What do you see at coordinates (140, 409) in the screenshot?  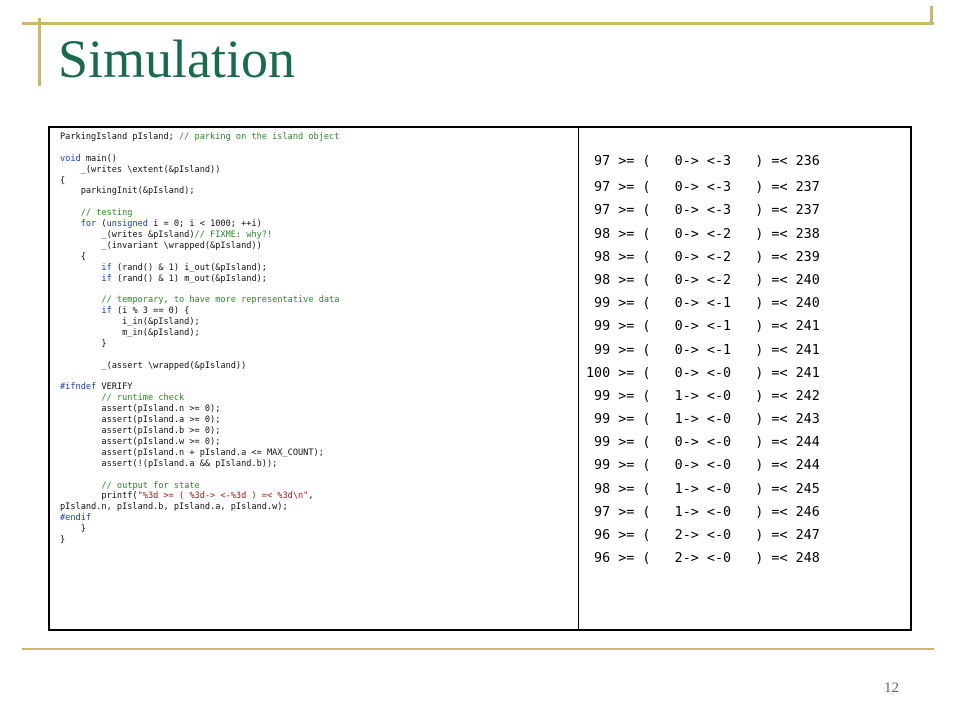 I see `code-token: assert(pIsland.n >= 0);` at bounding box center [140, 409].